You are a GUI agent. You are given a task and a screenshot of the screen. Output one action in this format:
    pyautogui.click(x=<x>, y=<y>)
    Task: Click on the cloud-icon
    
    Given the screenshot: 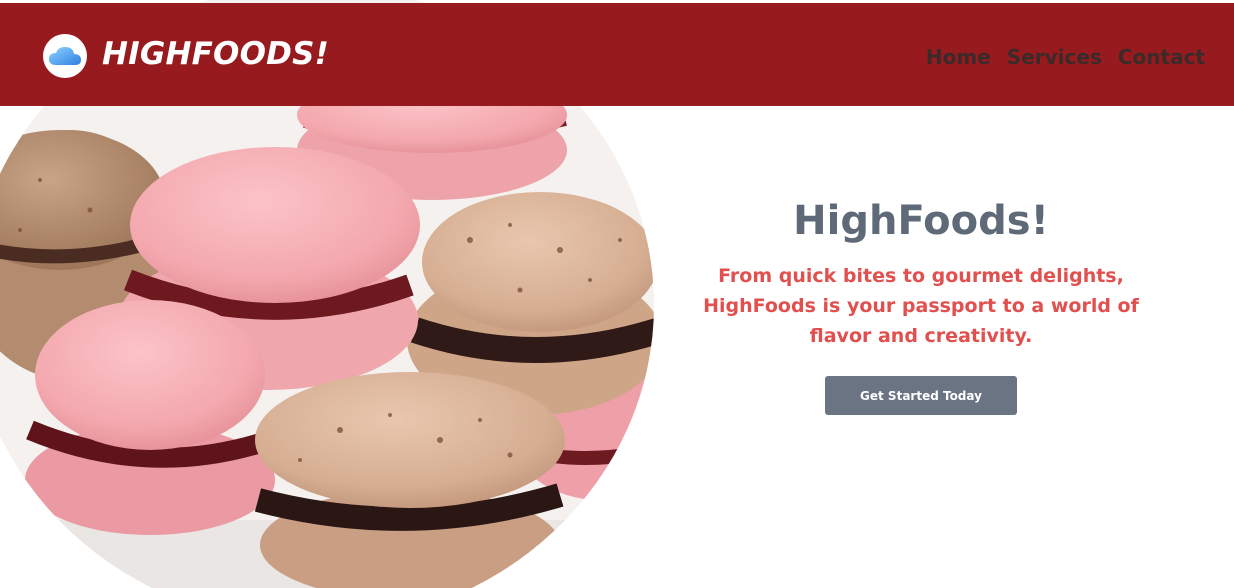 What is the action you would take?
    pyautogui.click(x=65, y=56)
    